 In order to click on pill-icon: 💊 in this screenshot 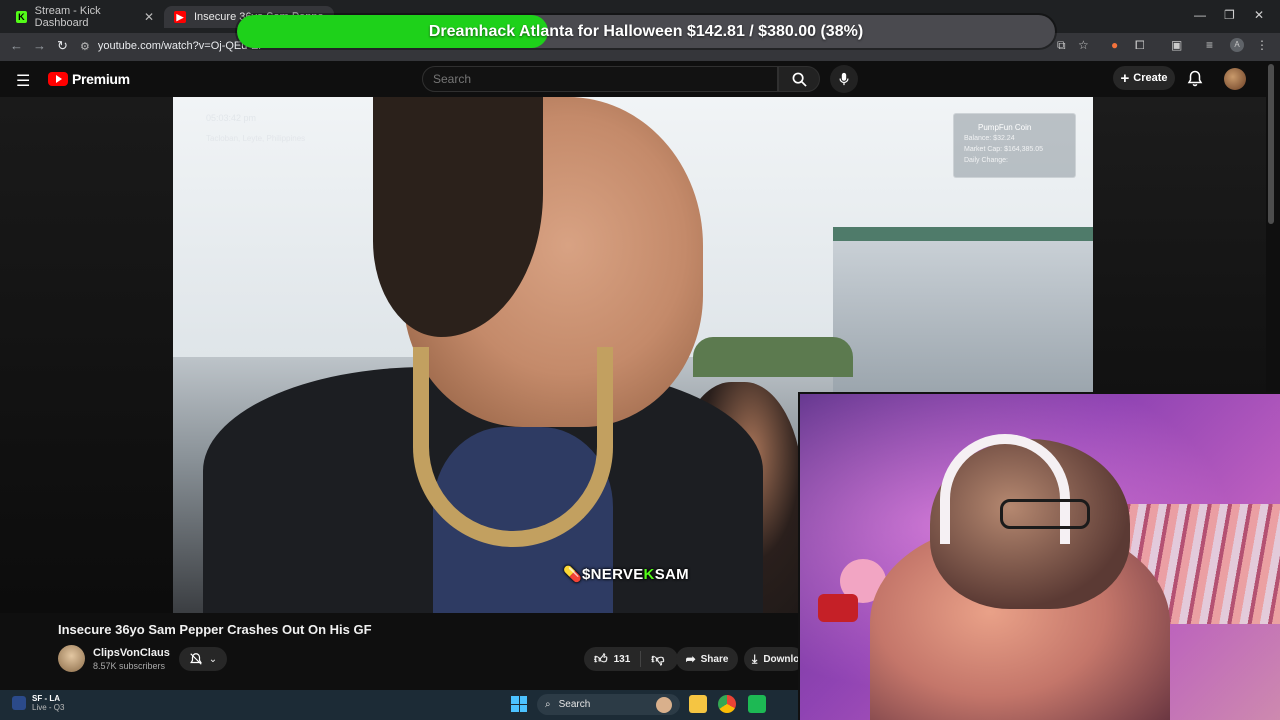, I will do `click(572, 574)`.